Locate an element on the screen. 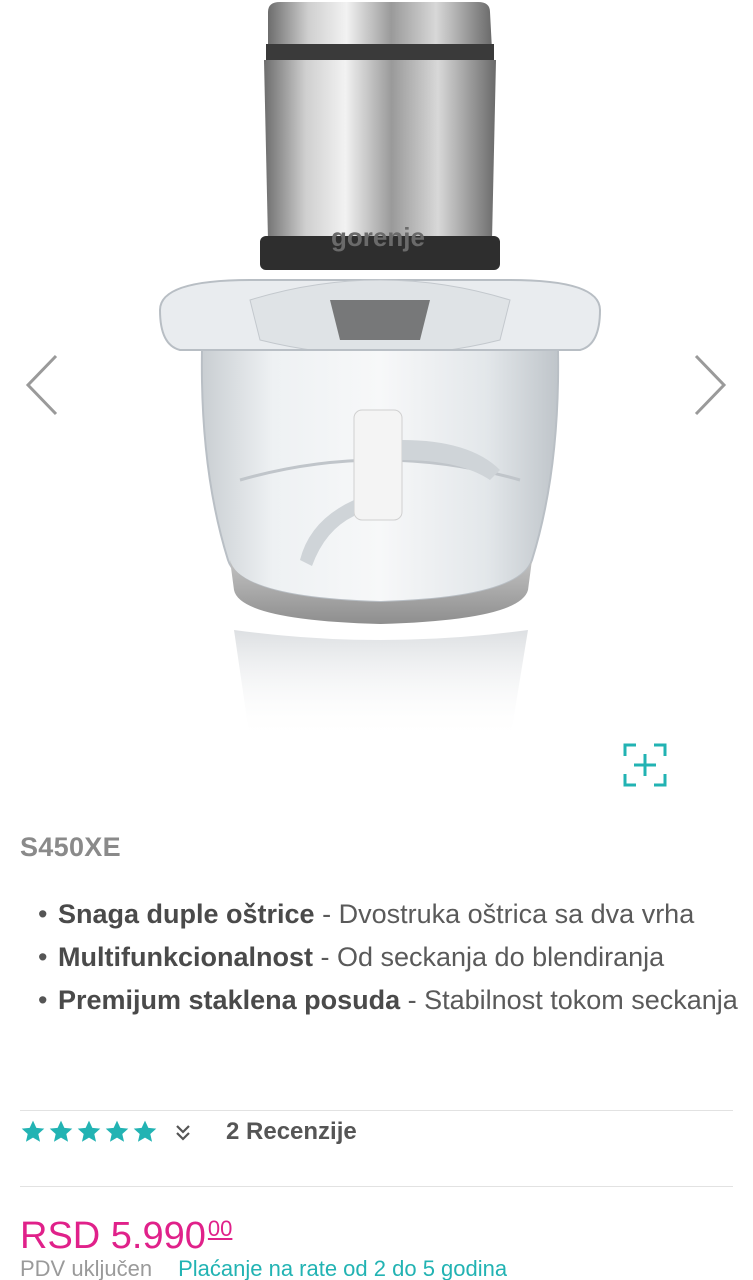  price: RSD 5.99000 is located at coordinates (126, 1232).